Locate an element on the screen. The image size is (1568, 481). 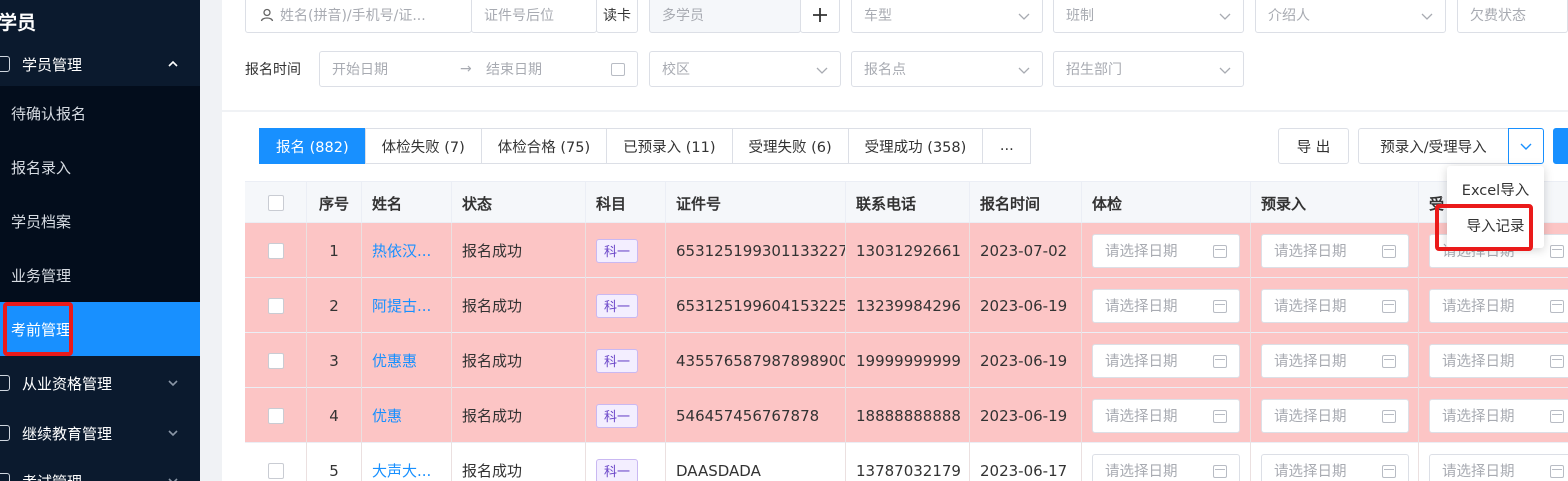
row-accept-cell: 请选择日期 is located at coordinates (1493, 305).